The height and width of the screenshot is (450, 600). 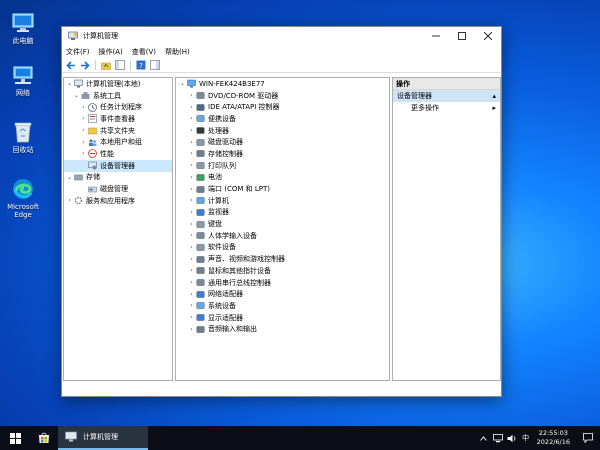 What do you see at coordinates (462, 36) in the screenshot?
I see `maximize-button` at bounding box center [462, 36].